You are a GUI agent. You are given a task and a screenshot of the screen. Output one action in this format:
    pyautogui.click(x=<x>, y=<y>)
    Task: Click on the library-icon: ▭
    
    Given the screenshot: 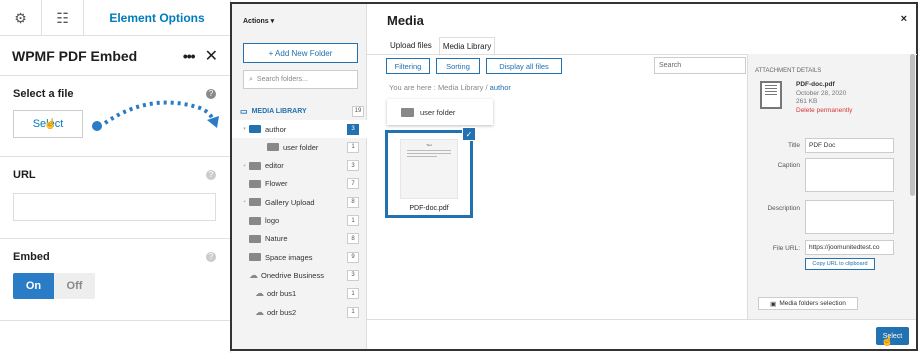 What is the action you would take?
    pyautogui.click(x=244, y=111)
    